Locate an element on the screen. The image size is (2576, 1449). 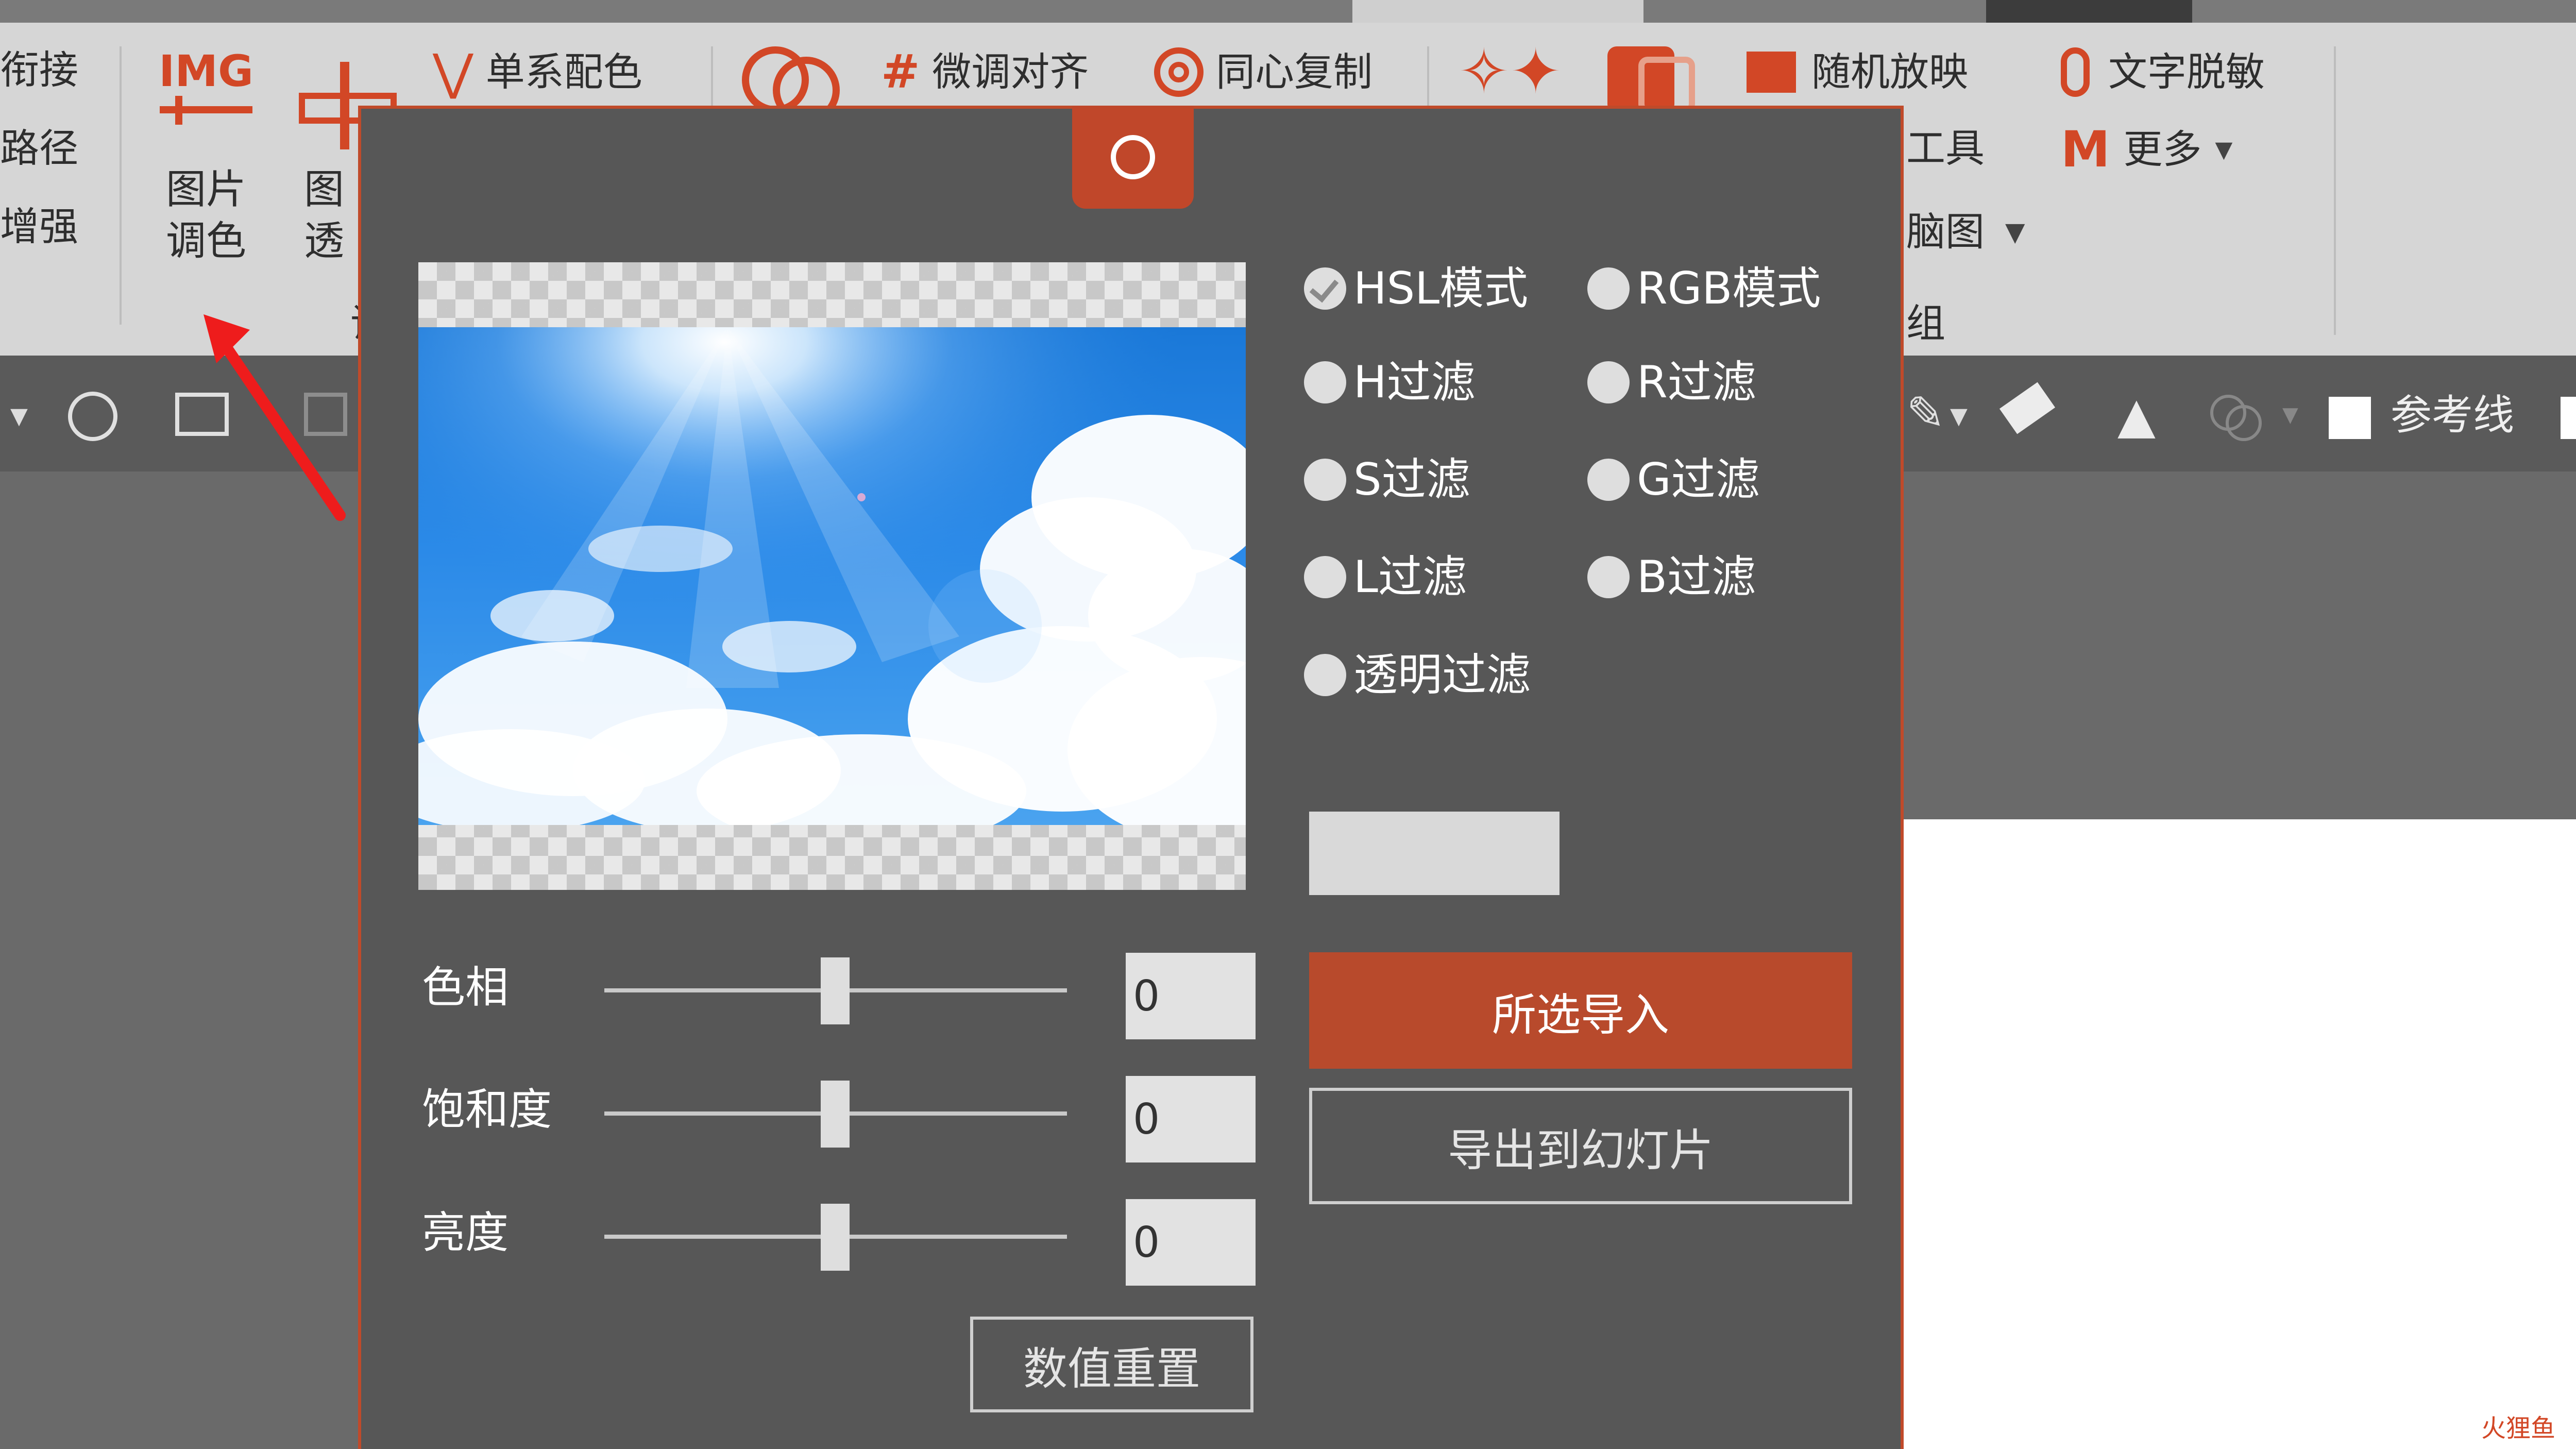
radio-checked-icon is located at coordinates (1325, 288).